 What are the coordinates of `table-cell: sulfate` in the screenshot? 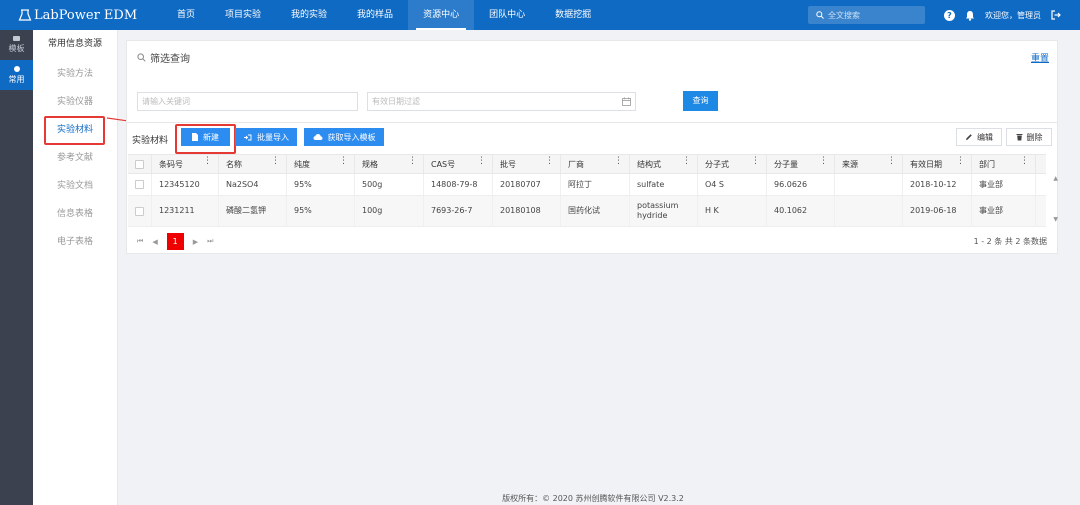 It's located at (664, 184).